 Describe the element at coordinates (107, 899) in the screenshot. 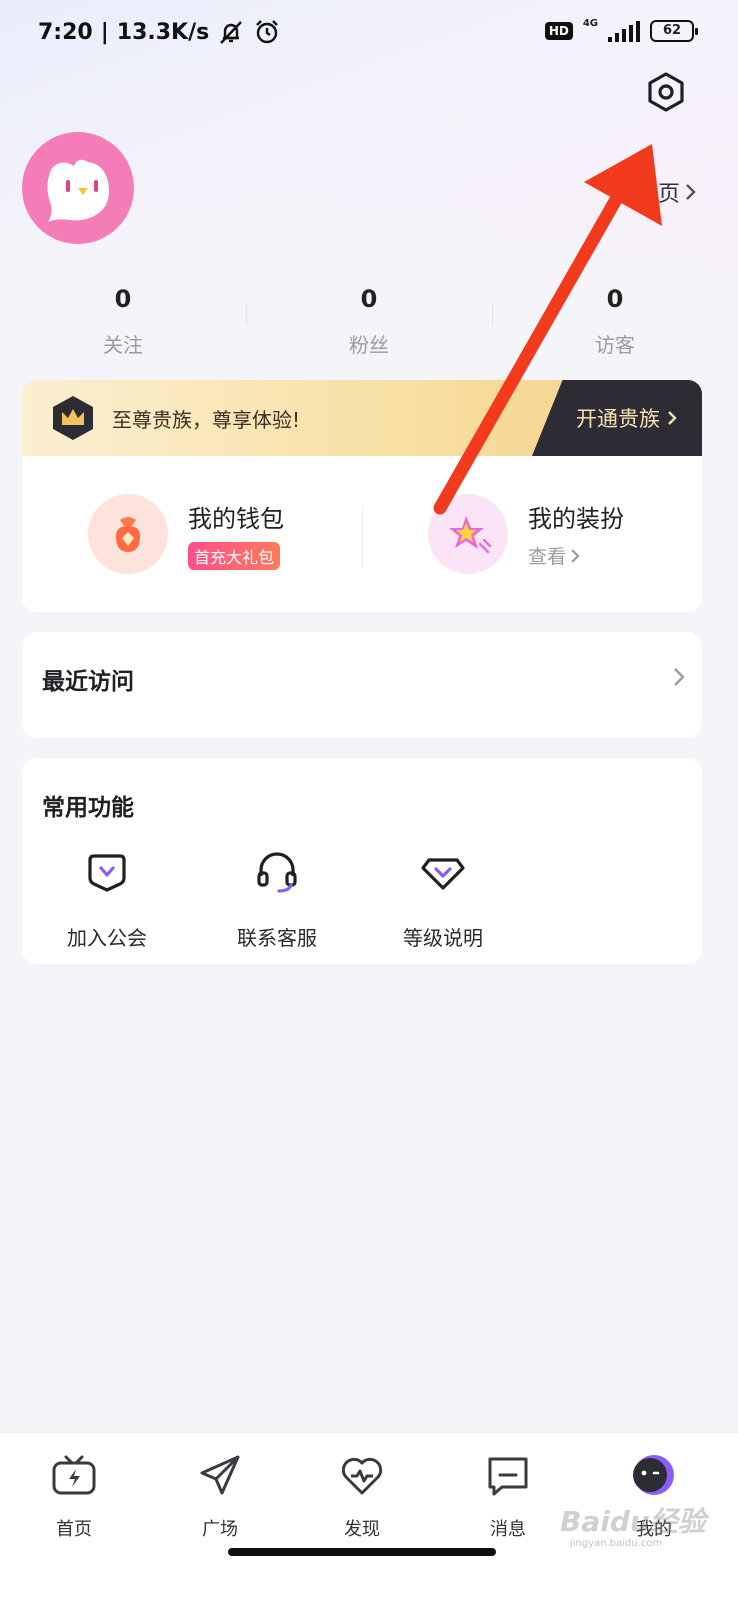

I see `join-guild-item: 加入公会` at that location.